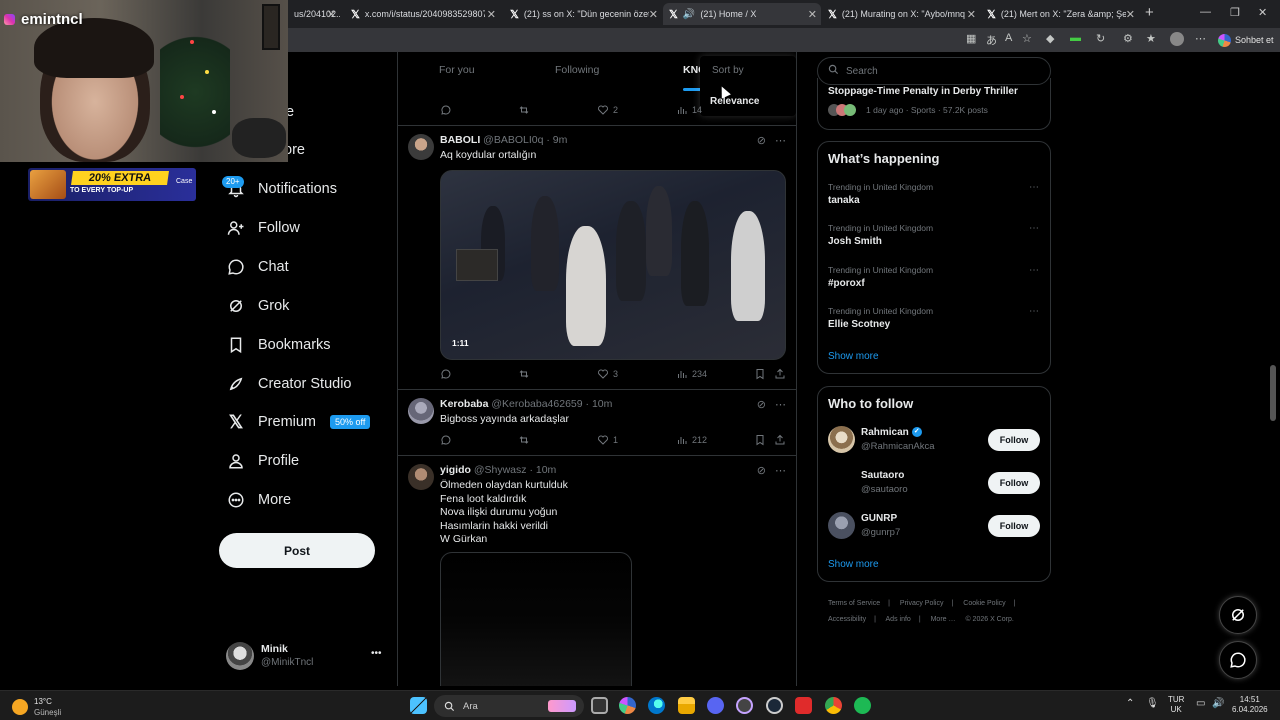 This screenshot has height=720, width=1280. Describe the element at coordinates (774, 705) in the screenshot. I see `steam-icon` at that location.